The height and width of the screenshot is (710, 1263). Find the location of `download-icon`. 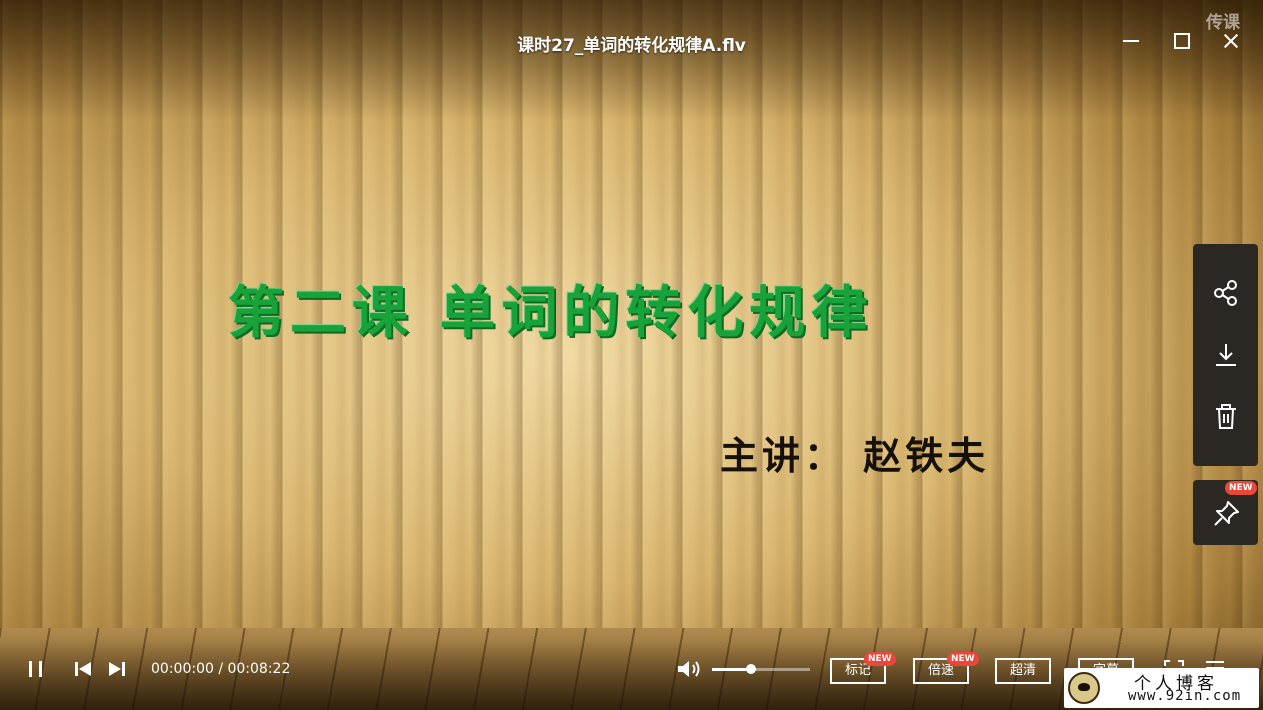

download-icon is located at coordinates (1226, 355).